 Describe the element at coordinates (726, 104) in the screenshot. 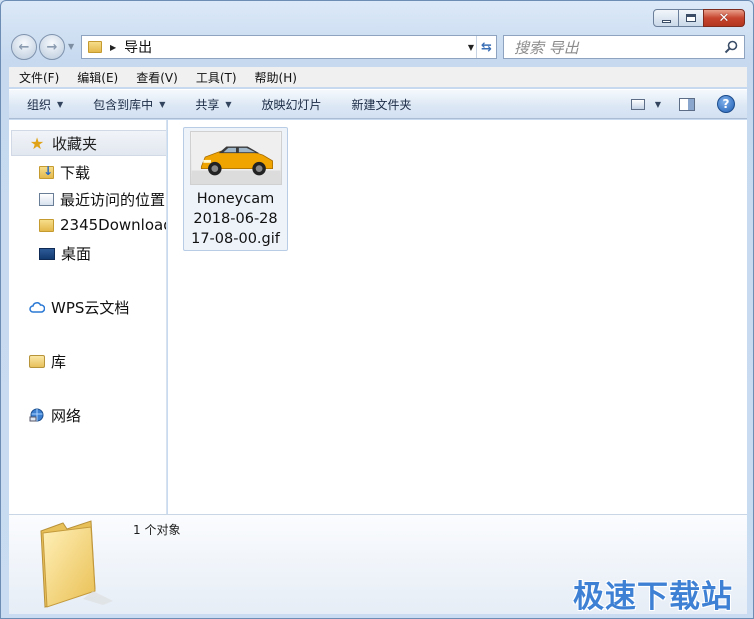

I see `help-icon: ?` at that location.